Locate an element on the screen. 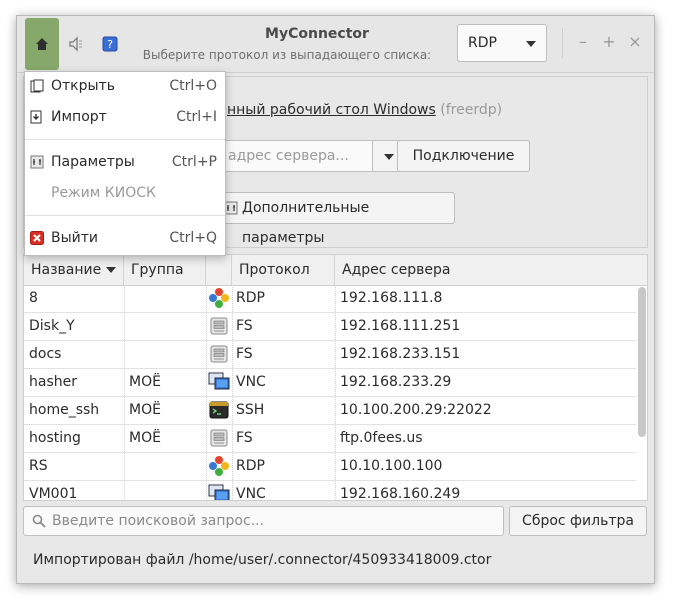 The image size is (673, 604). cell-address: 192.168.233.151 is located at coordinates (400, 354).